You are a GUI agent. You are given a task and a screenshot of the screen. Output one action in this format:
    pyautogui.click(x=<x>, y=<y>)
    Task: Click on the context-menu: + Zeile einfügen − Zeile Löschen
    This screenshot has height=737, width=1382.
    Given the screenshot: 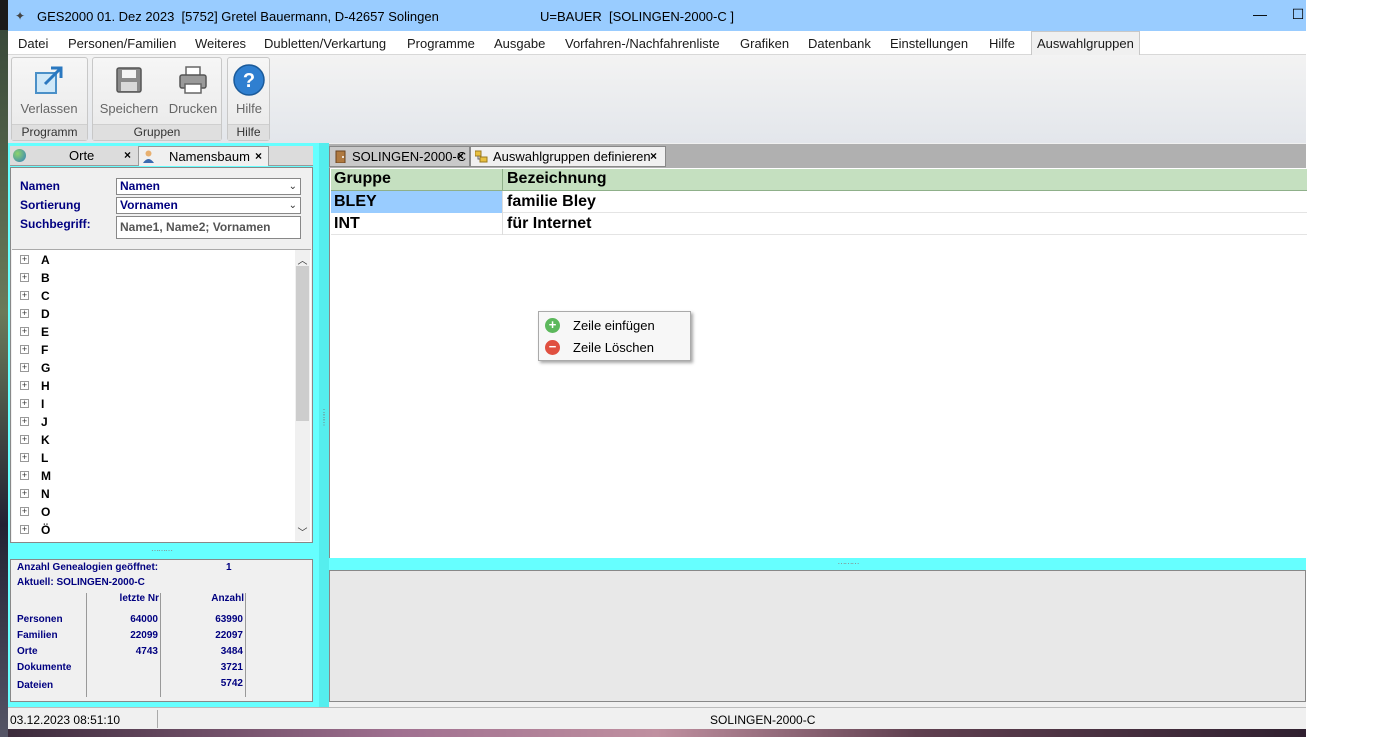 What is the action you would take?
    pyautogui.click(x=614, y=336)
    